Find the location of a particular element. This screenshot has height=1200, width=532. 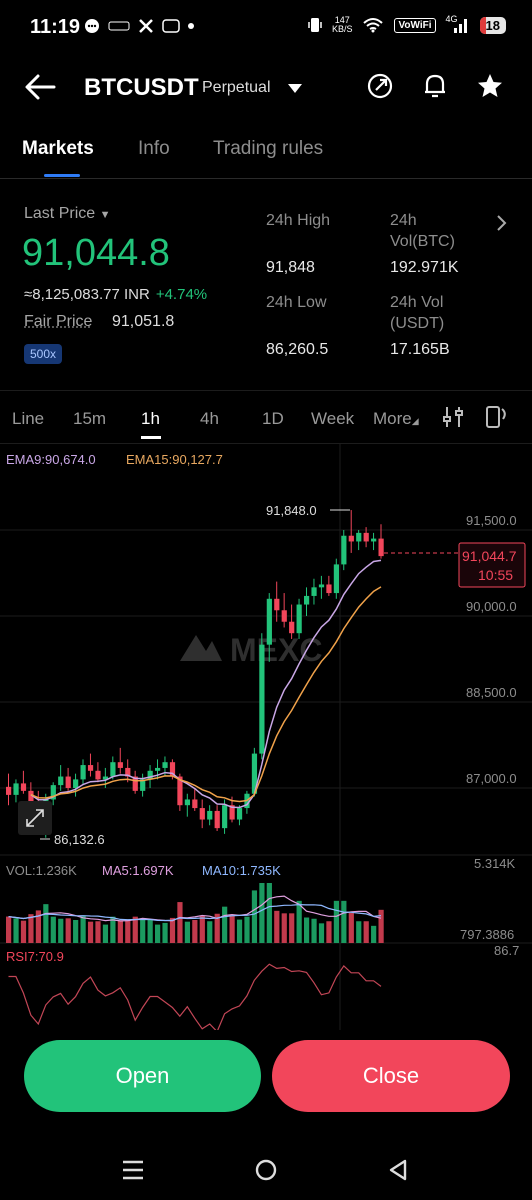

recent-apps-icon is located at coordinates (133, 1170).